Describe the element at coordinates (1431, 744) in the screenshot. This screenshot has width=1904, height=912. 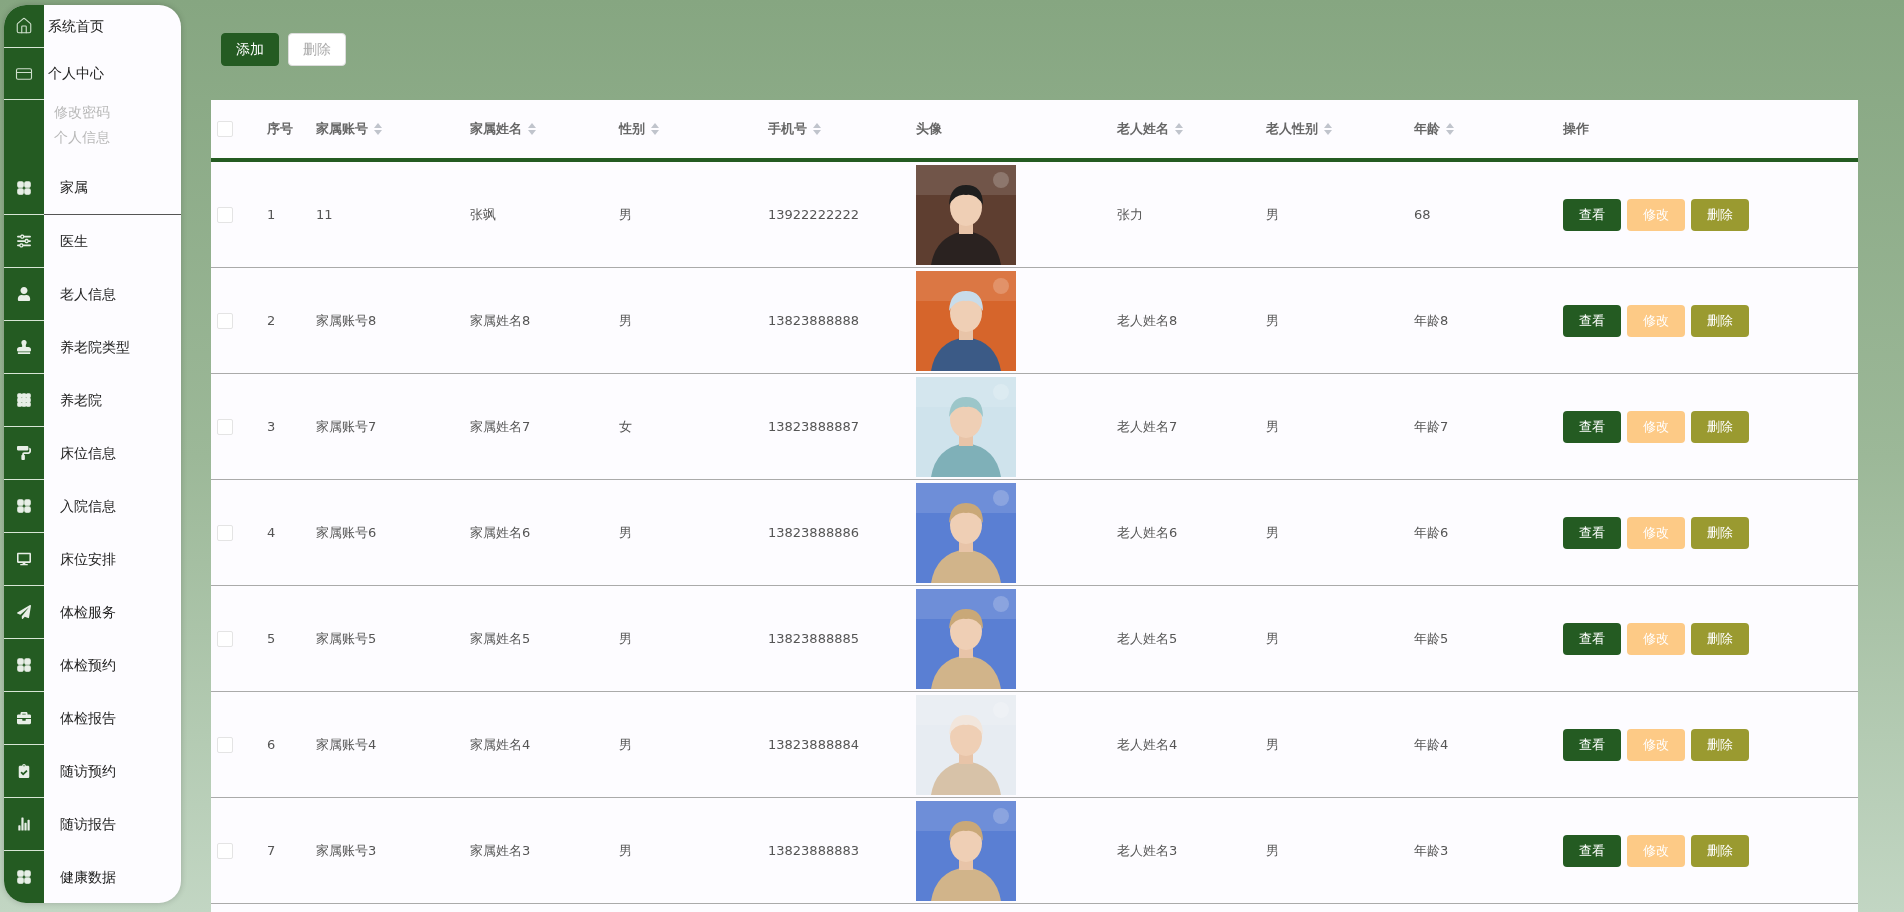
I see `table-cell: 年龄4` at that location.